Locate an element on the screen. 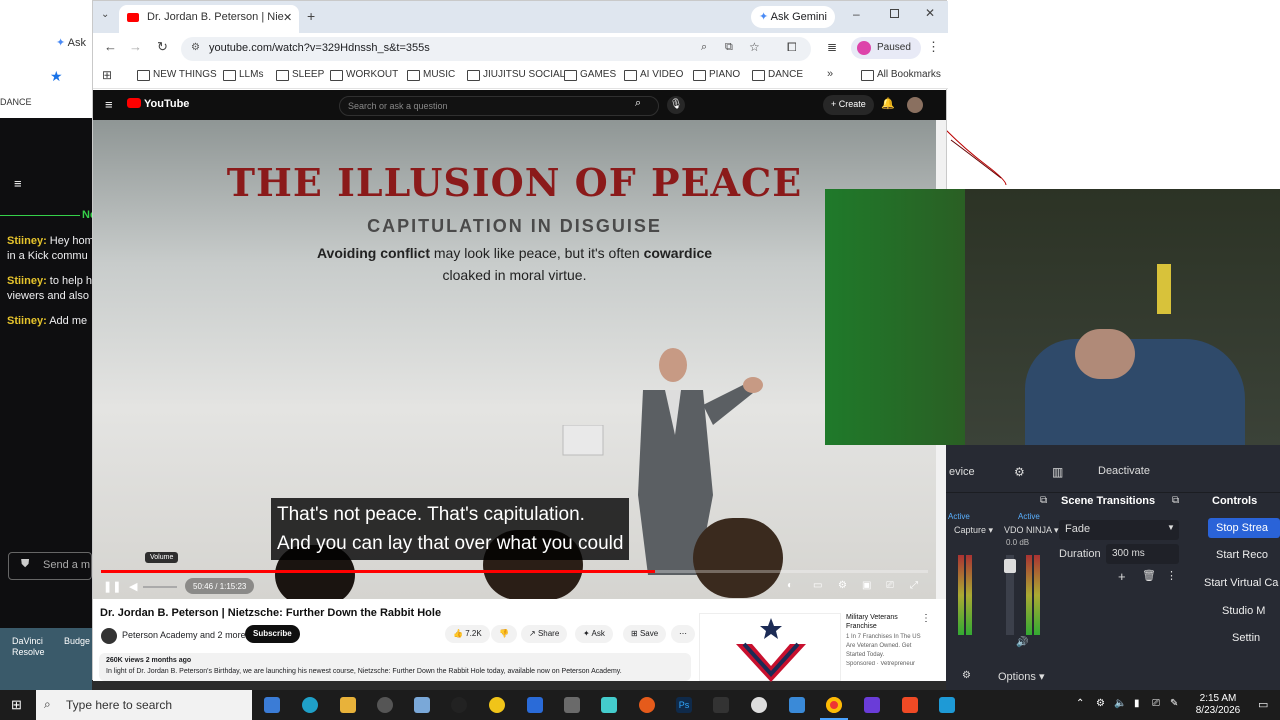  edge-icon is located at coordinates (310, 705).